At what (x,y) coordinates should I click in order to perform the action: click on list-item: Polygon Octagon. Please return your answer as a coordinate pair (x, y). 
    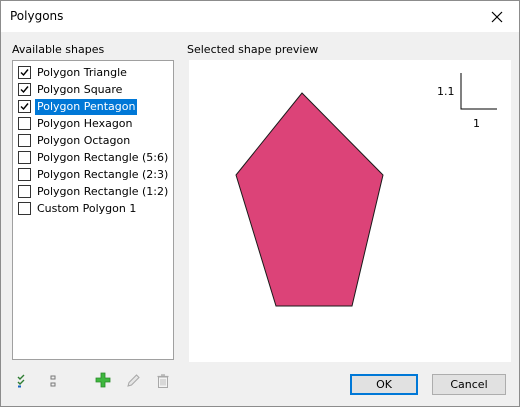
    Looking at the image, I should click on (75, 140).